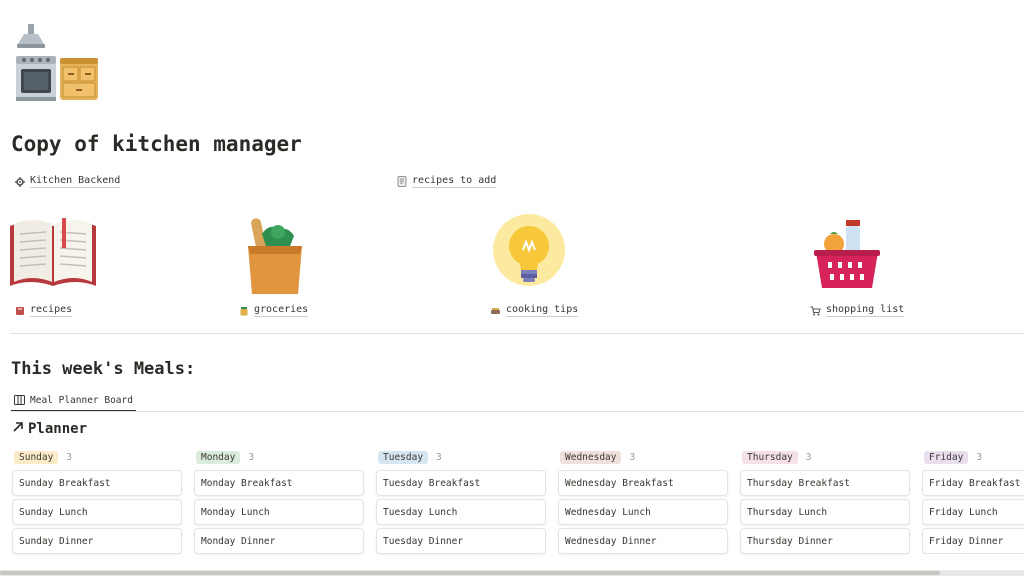 This screenshot has width=1024, height=576. I want to click on column-tag: Thursday, so click(770, 457).